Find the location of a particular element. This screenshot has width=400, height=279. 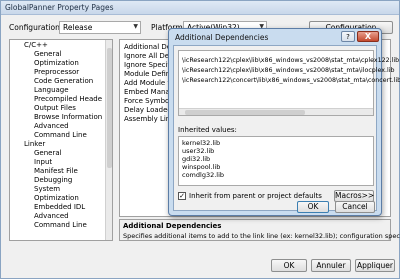

tree-item-selected: Input is located at coordinates (43, 162).